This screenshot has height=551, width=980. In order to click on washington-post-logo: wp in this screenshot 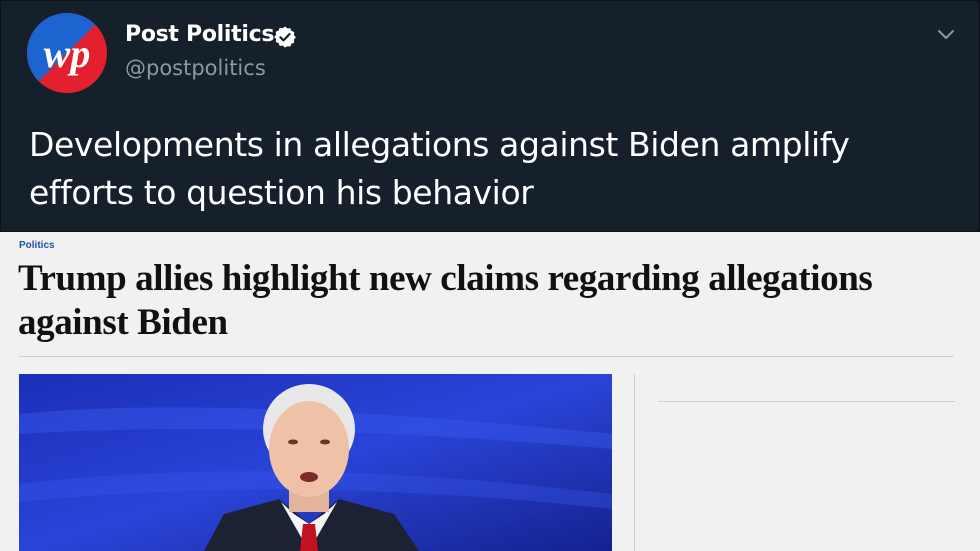, I will do `click(67, 53)`.